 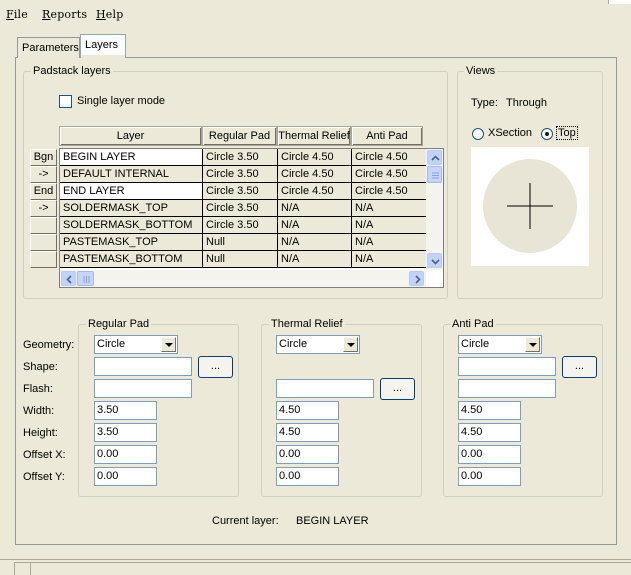 What do you see at coordinates (567, 133) in the screenshot?
I see `top-label: Top` at bounding box center [567, 133].